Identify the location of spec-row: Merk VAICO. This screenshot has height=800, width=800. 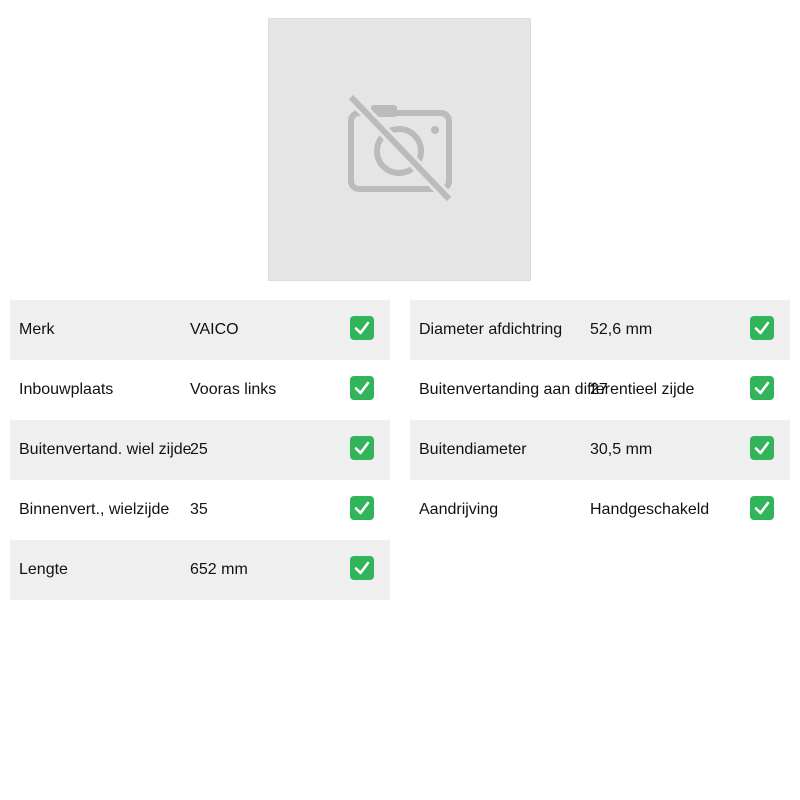
(200, 330).